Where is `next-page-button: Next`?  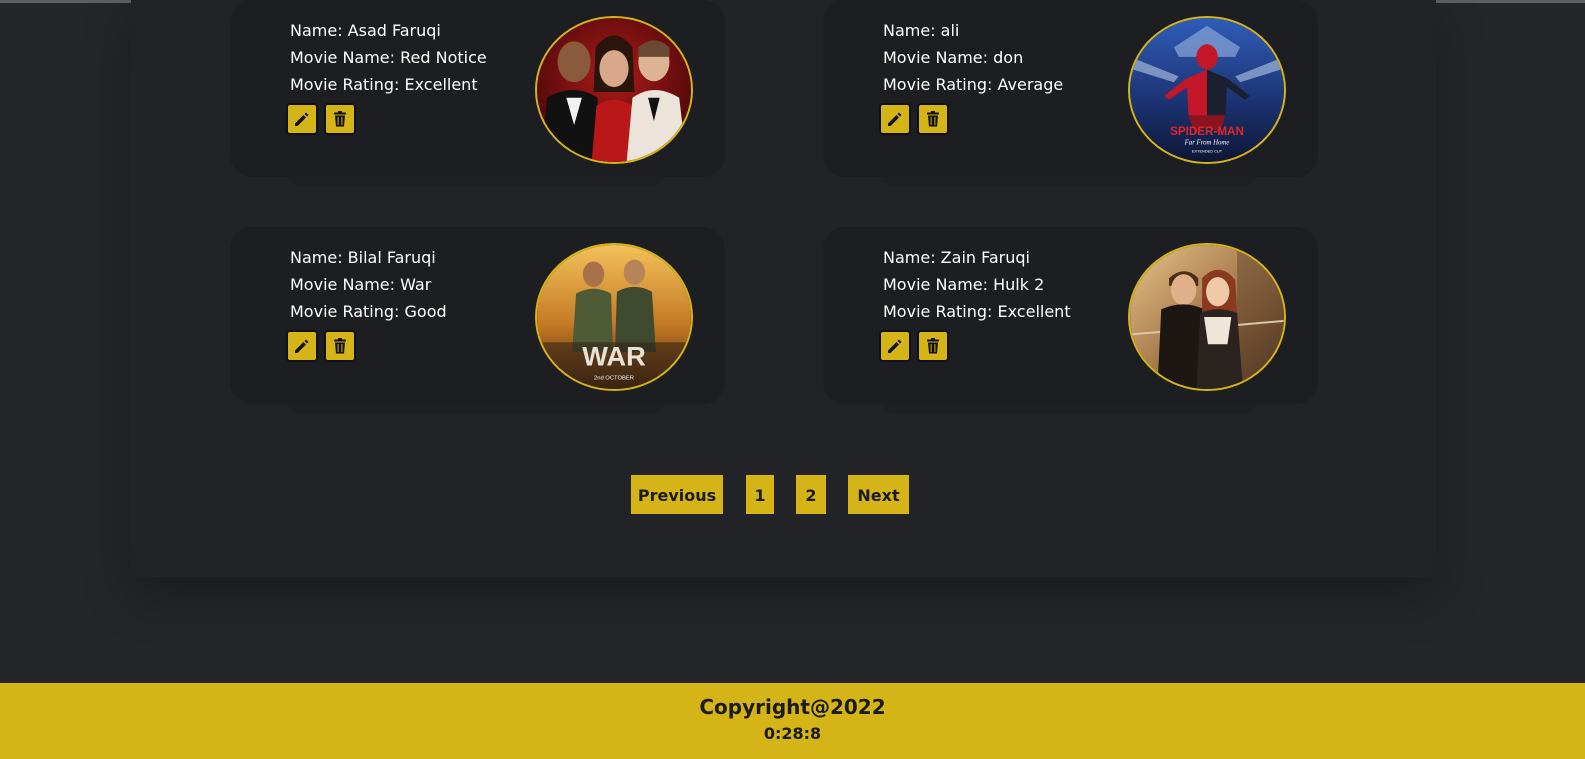
next-page-button: Next is located at coordinates (878, 494).